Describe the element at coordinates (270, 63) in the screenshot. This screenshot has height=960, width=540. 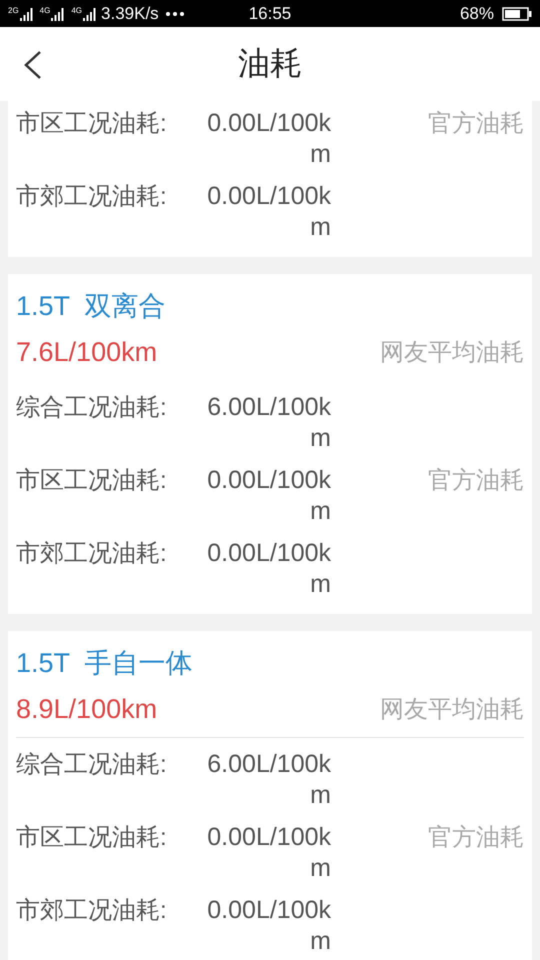
I see `page-title: 油耗` at that location.